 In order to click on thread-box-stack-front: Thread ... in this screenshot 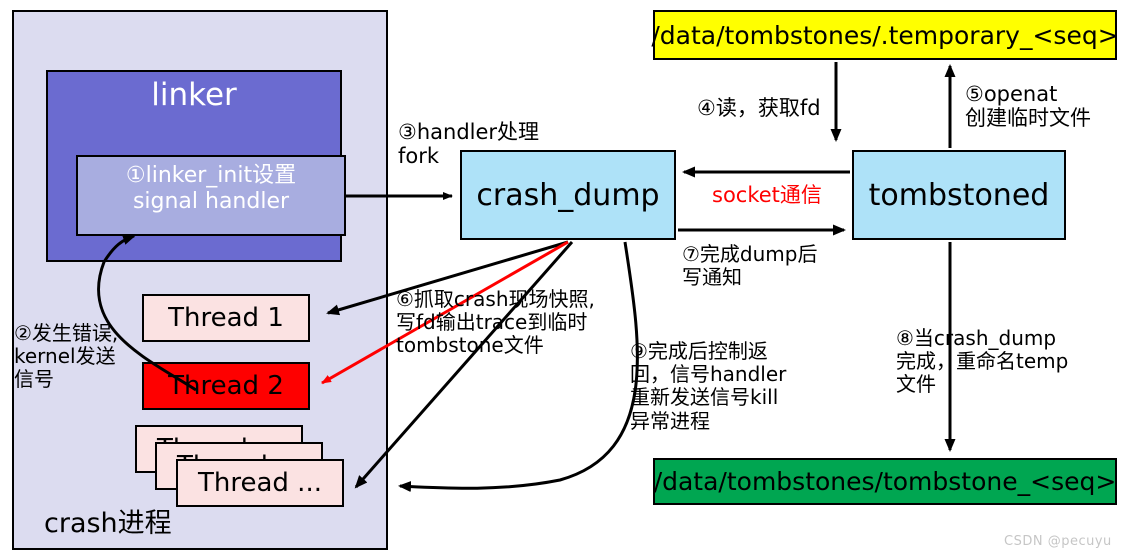, I will do `click(260, 483)`.